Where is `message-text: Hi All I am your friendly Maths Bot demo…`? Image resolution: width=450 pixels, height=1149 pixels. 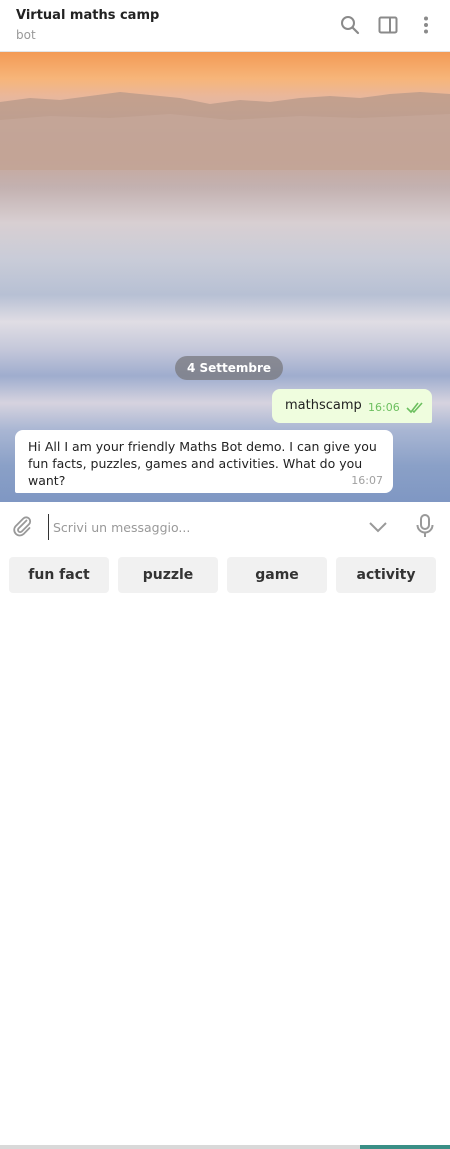 message-text: Hi All I am your friendly Maths Bot demo… is located at coordinates (202, 463).